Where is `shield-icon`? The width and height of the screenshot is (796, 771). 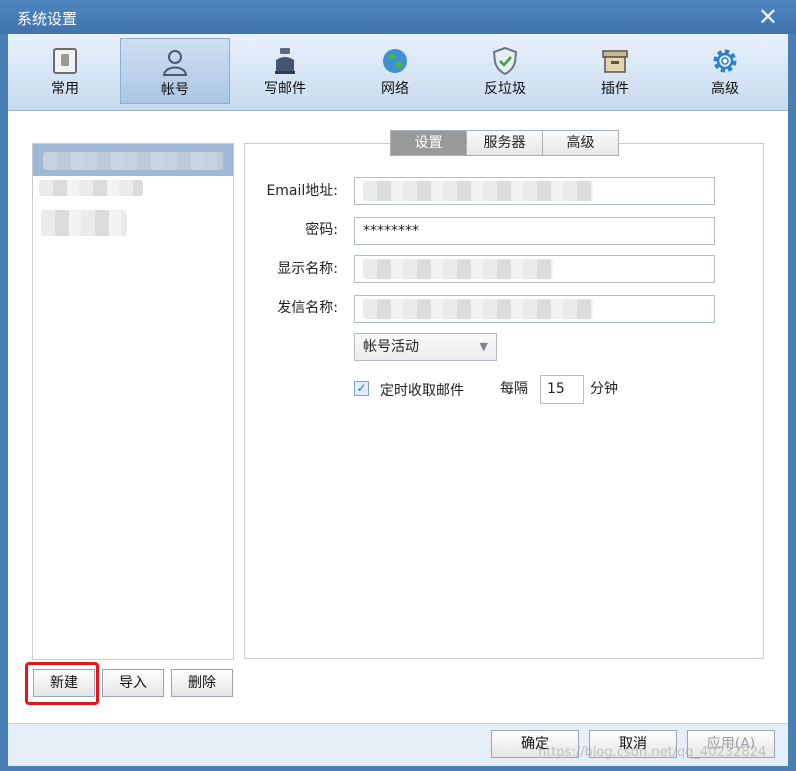
shield-icon is located at coordinates (505, 61).